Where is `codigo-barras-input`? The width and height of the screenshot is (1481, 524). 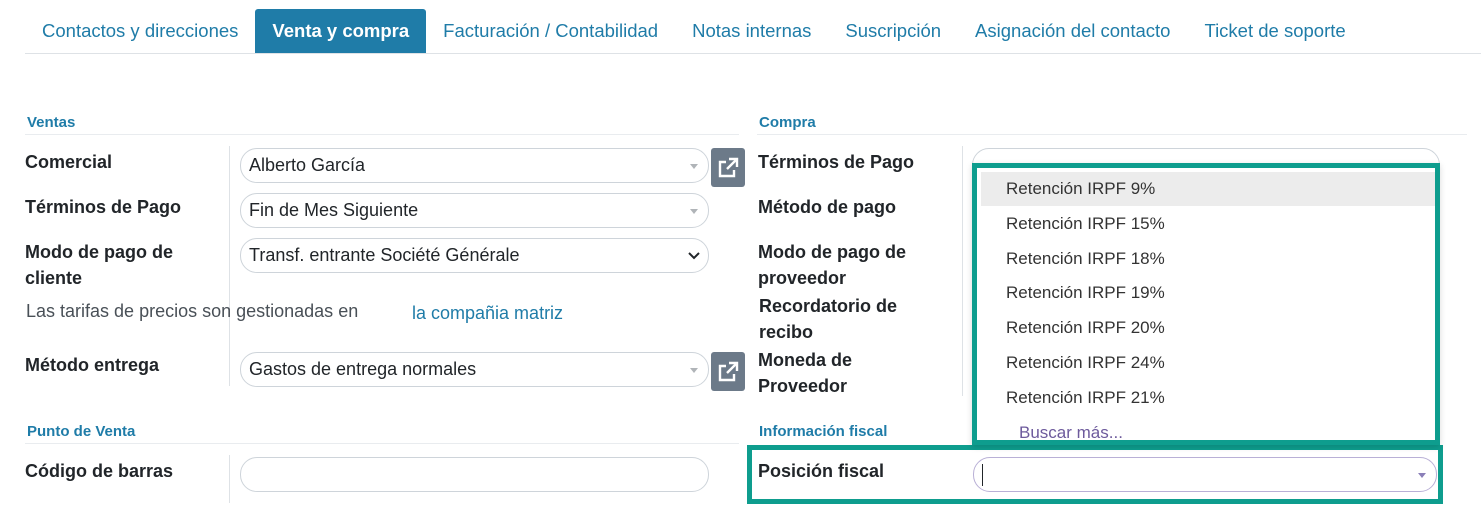 codigo-barras-input is located at coordinates (474, 474).